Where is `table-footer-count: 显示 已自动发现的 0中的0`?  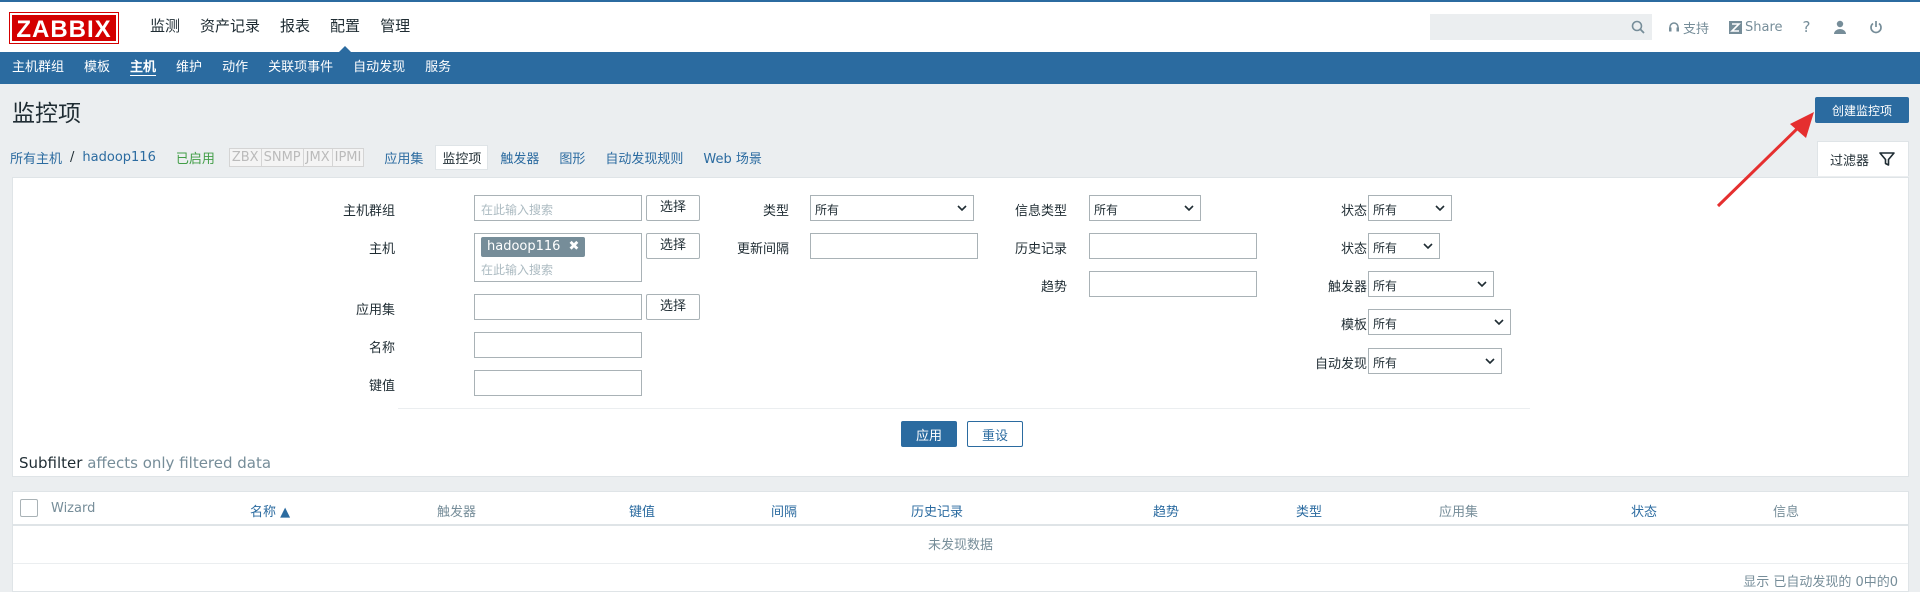 table-footer-count: 显示 已自动发现的 0中的0 is located at coordinates (1820, 582).